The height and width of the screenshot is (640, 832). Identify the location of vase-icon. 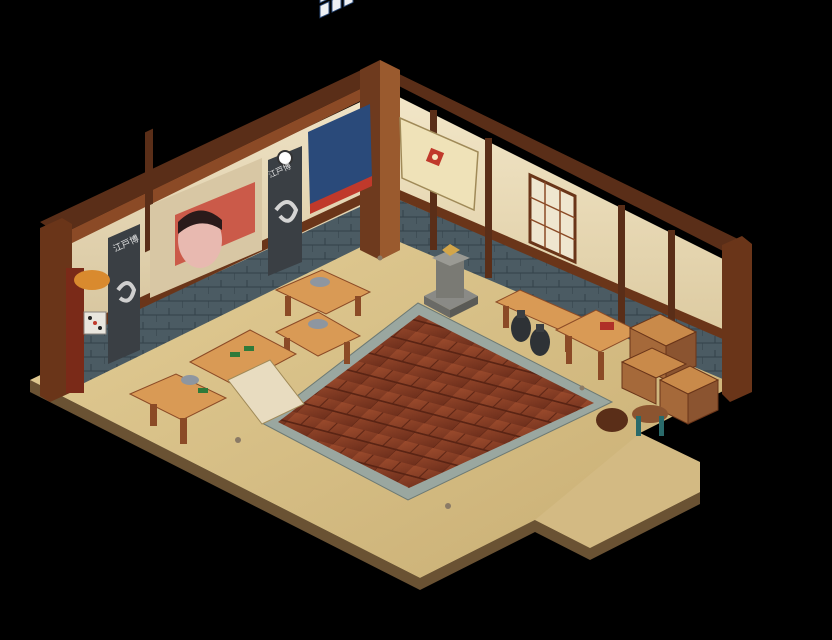
(521, 328).